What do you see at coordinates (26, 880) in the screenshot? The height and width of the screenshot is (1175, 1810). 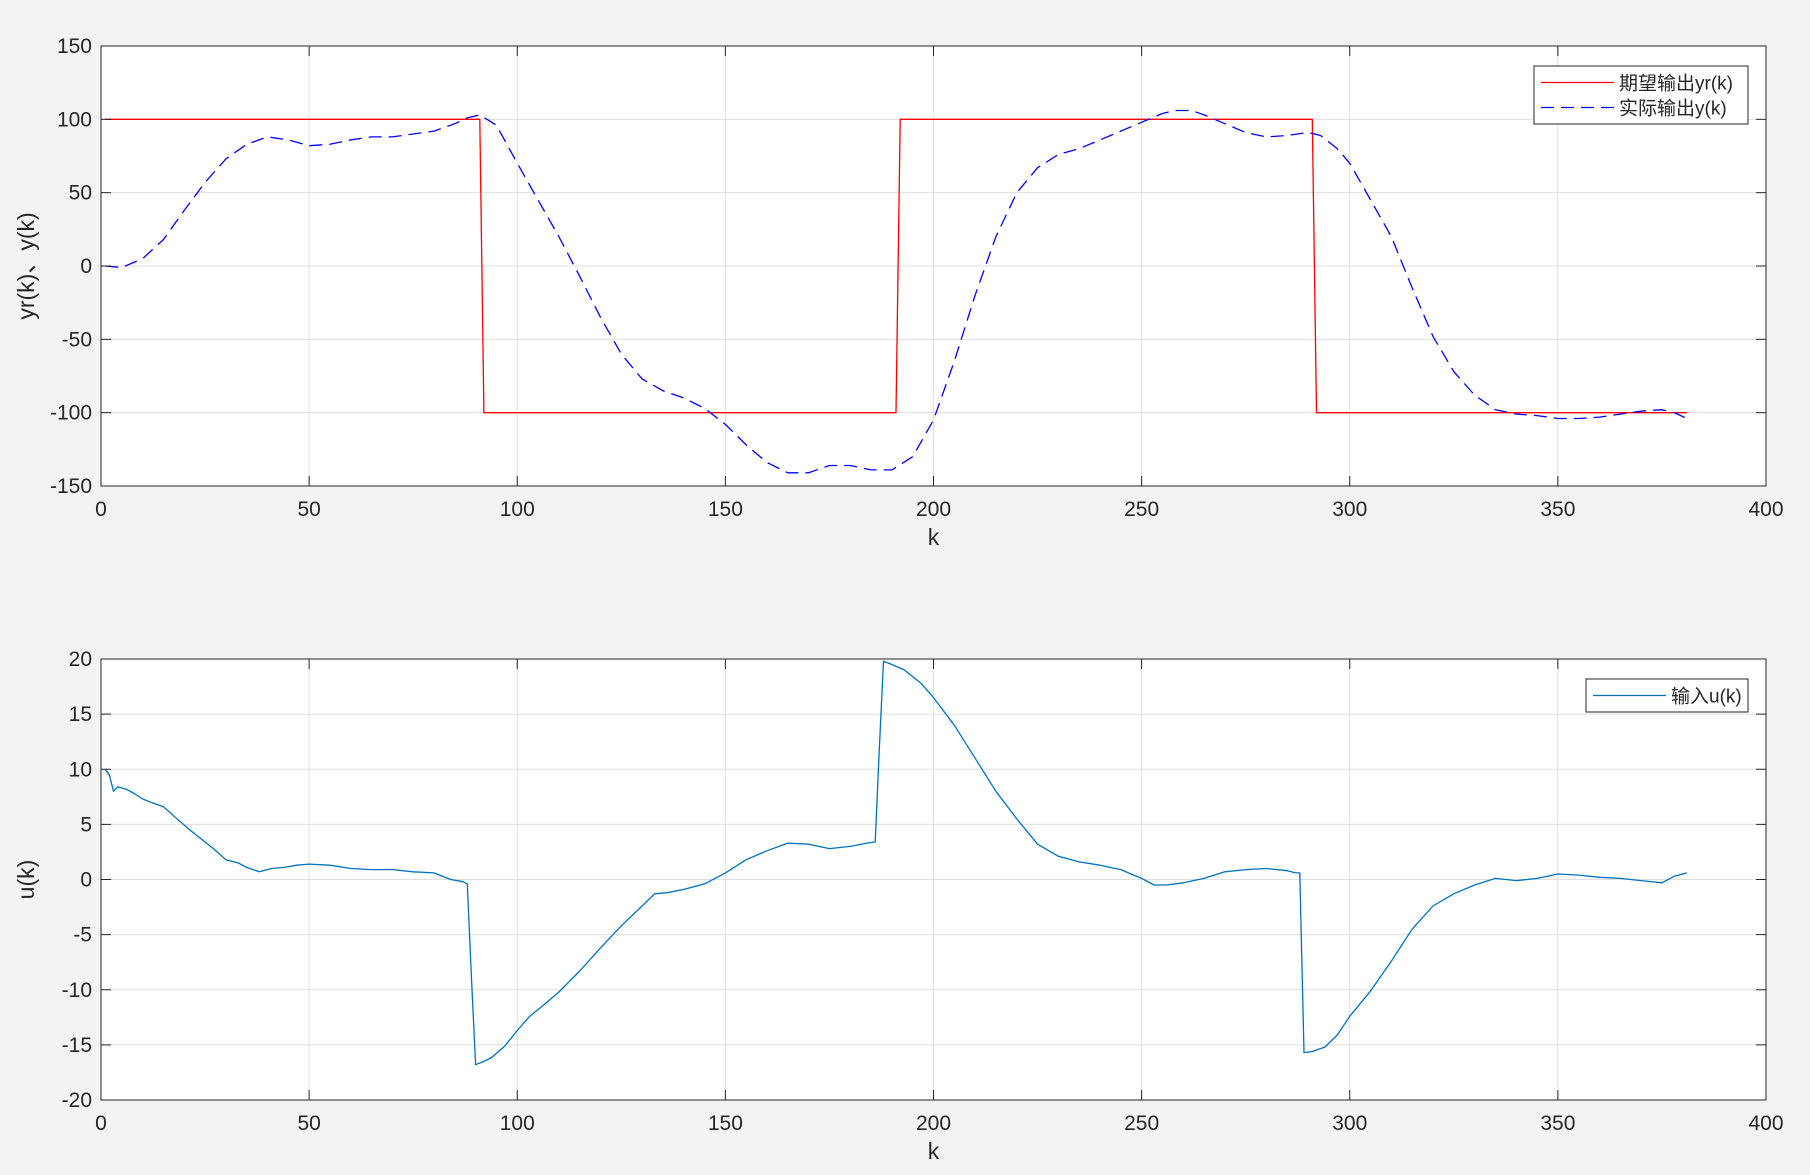 I see `y-axis-label: u(k)` at bounding box center [26, 880].